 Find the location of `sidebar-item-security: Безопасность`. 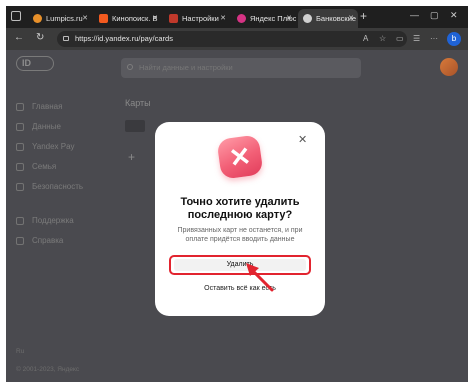

sidebar-item-security: Безопасность is located at coordinates (49, 187).